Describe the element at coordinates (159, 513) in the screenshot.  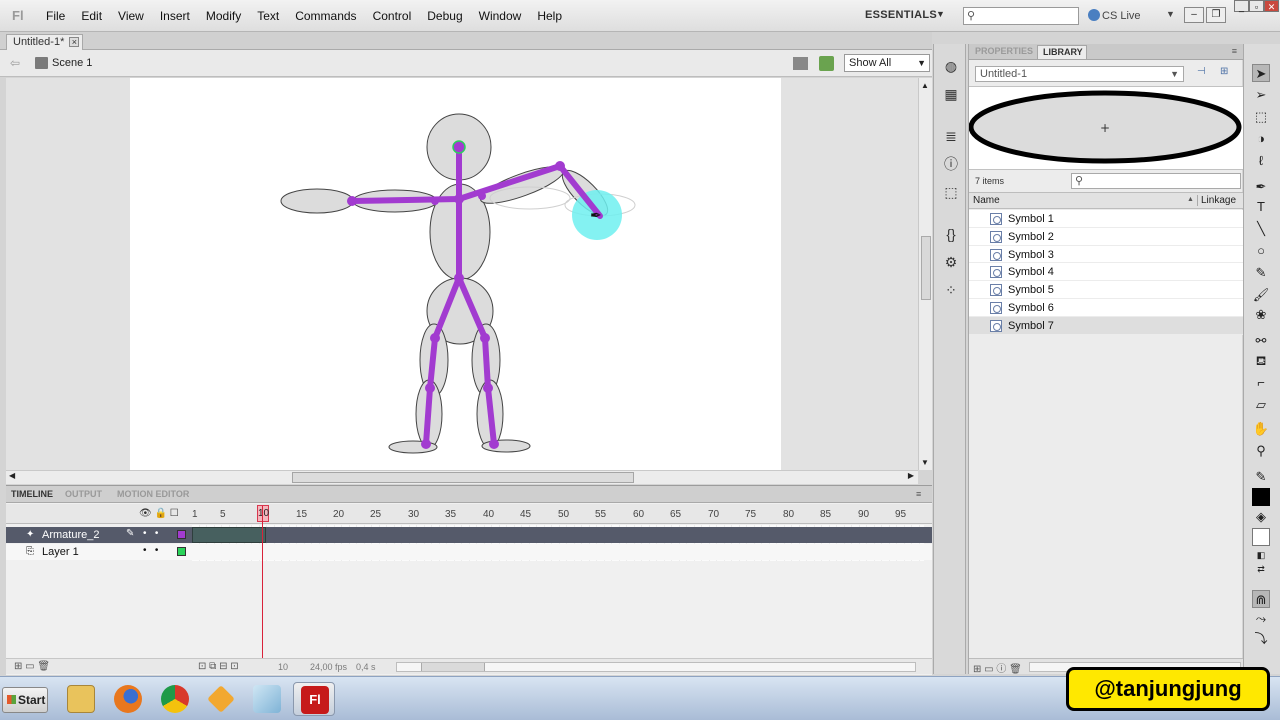
I see `layer-toggle-icons: 👁 🔒 ☐` at that location.